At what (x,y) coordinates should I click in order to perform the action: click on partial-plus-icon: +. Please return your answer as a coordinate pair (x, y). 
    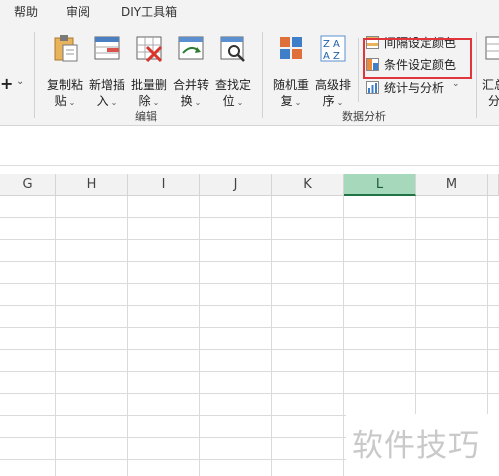
    Looking at the image, I should click on (6, 83).